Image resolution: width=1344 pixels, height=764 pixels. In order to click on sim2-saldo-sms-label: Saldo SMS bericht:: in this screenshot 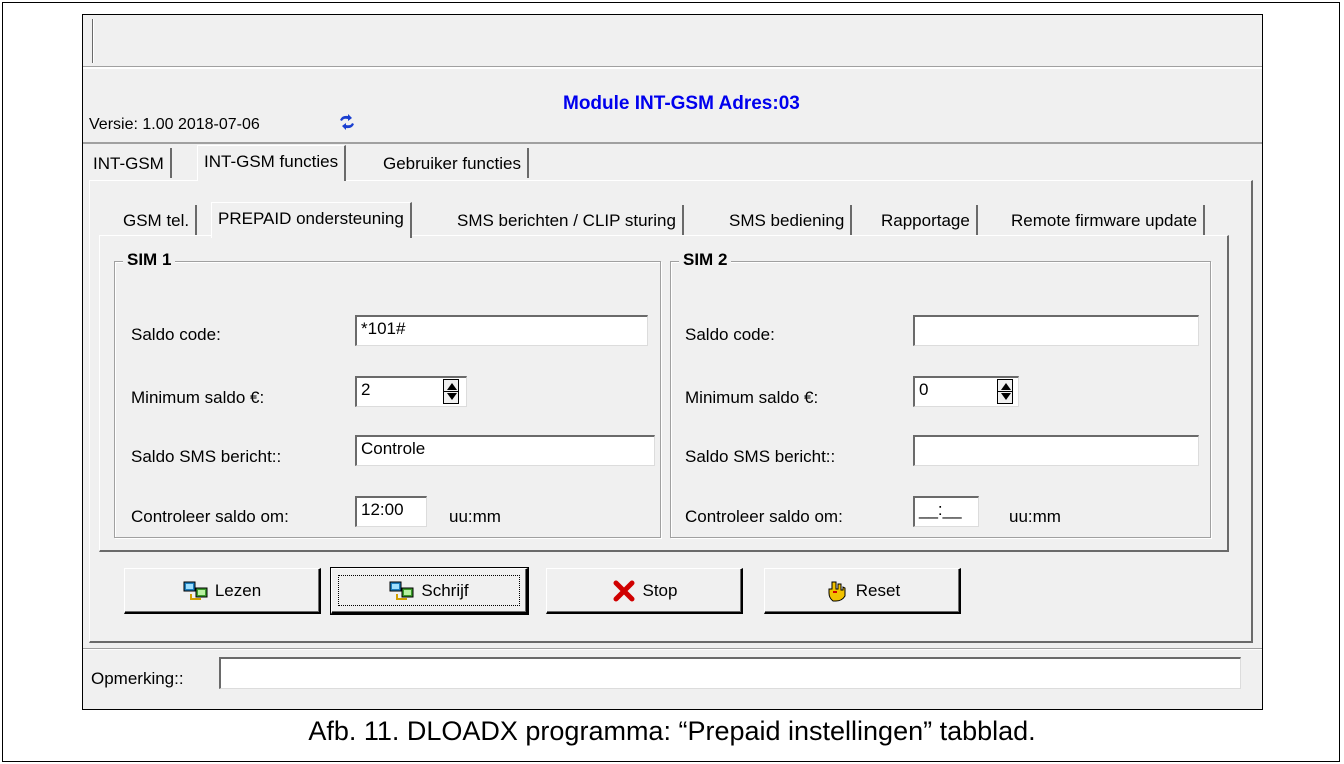, I will do `click(760, 456)`.